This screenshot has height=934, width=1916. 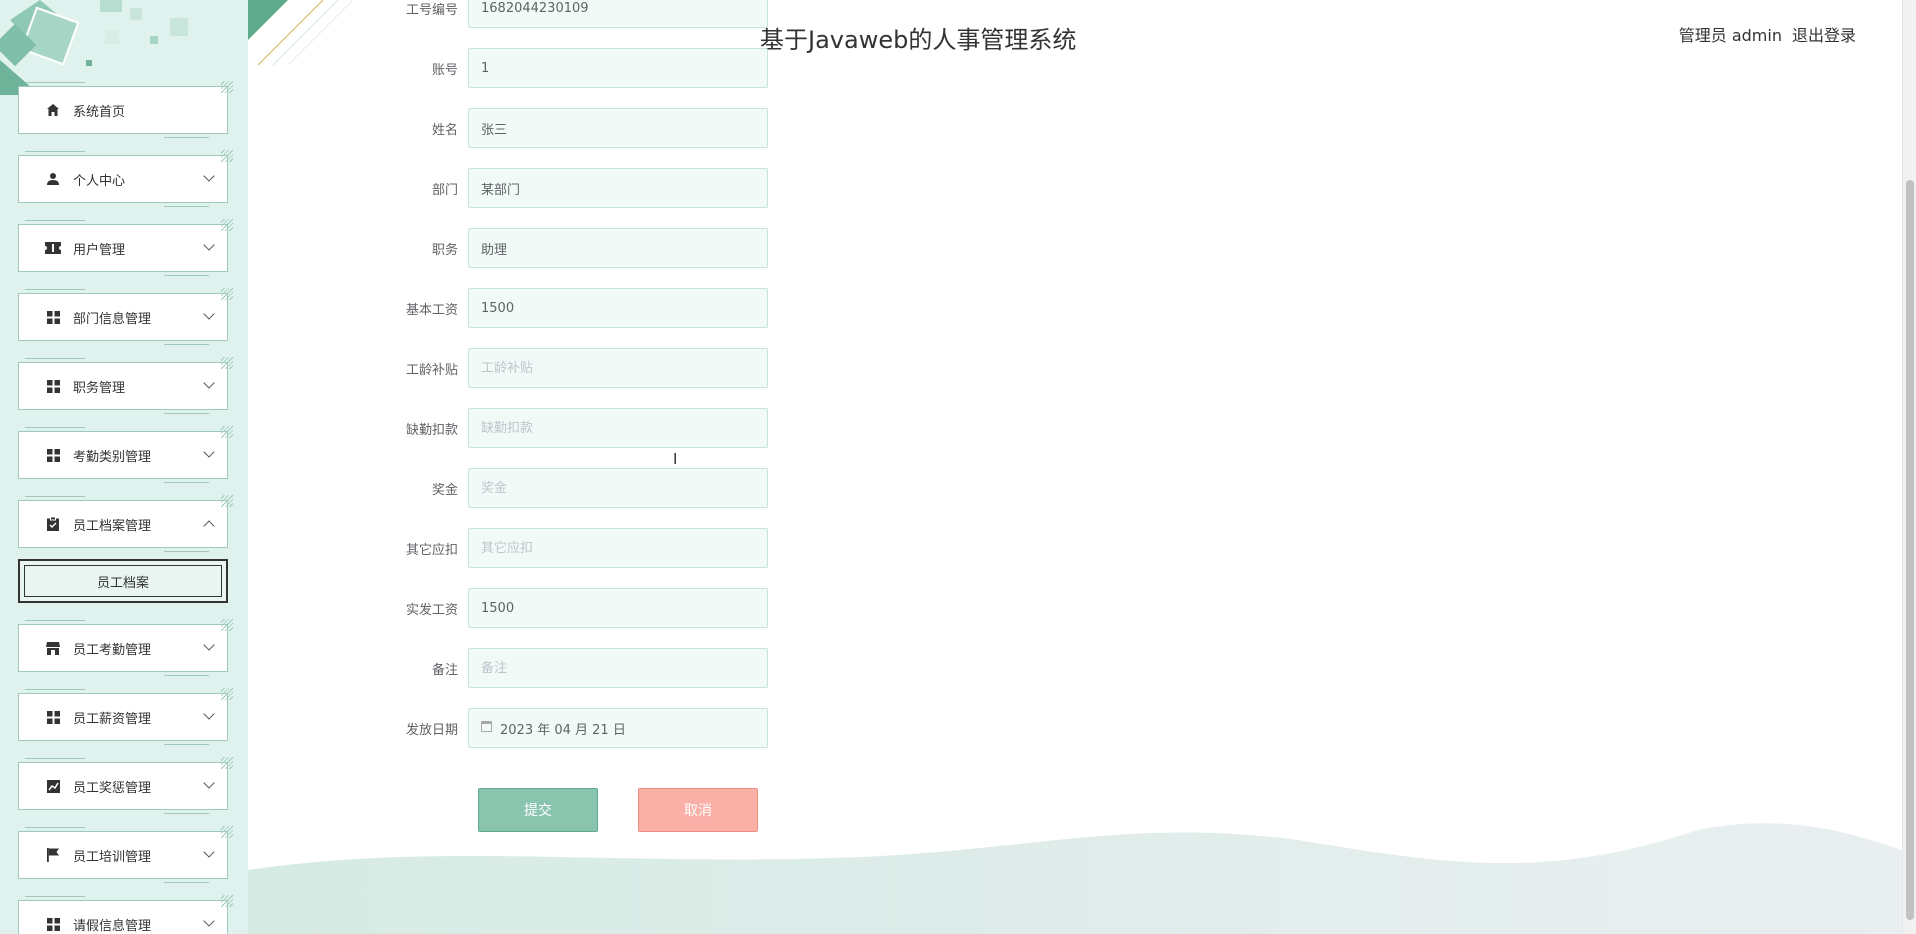 What do you see at coordinates (618, 728) in the screenshot?
I see `pay-date-picker: 2023 年 04 月 21 日` at bounding box center [618, 728].